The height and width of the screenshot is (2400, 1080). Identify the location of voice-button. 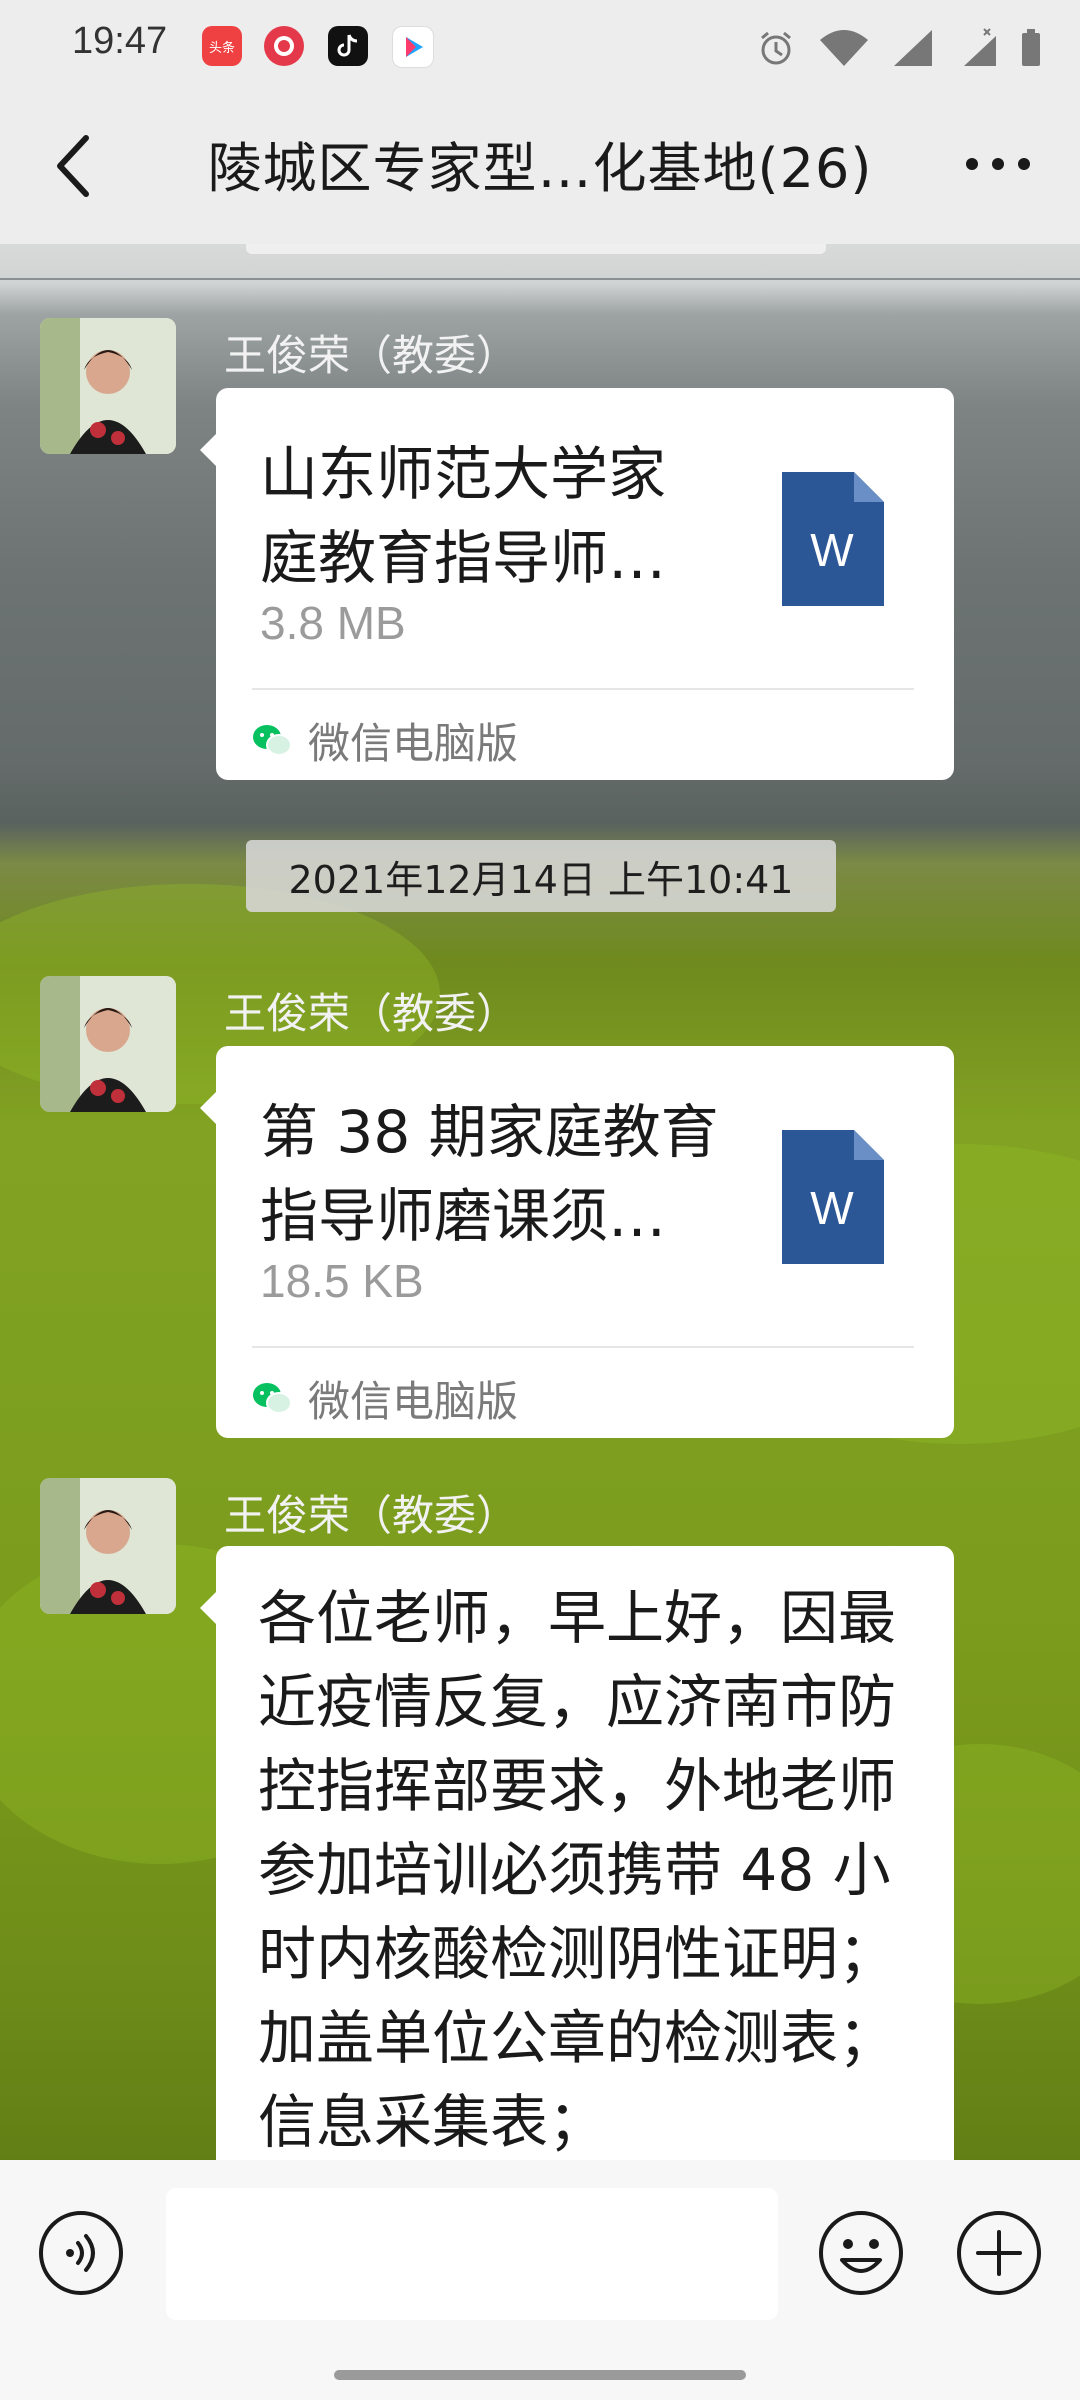
(81, 2253).